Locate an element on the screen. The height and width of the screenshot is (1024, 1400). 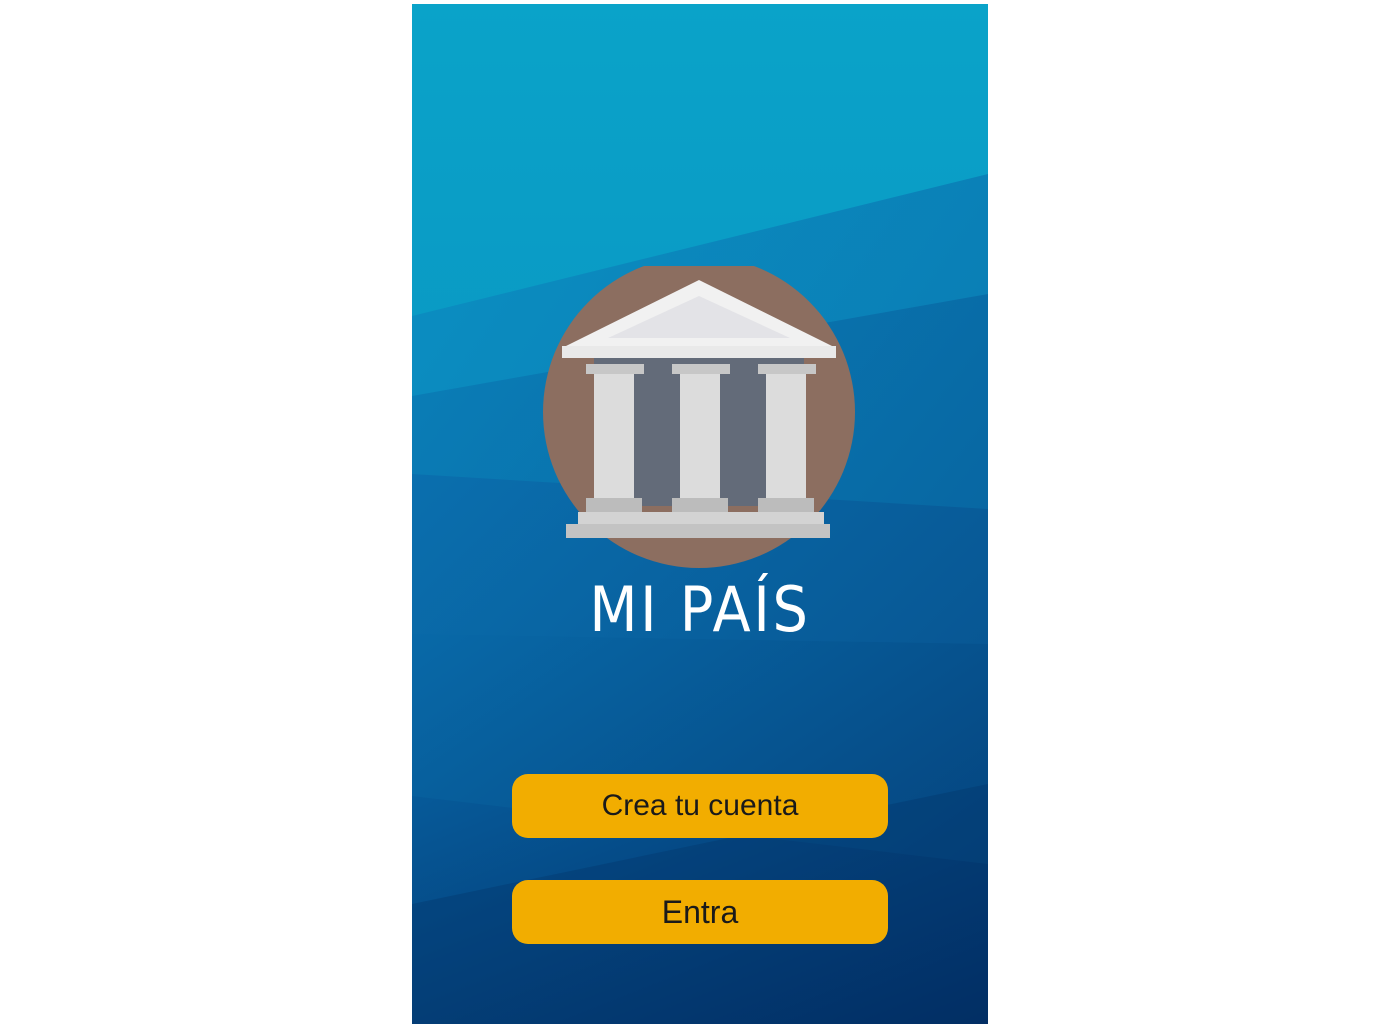
login-button: Entra is located at coordinates (700, 912).